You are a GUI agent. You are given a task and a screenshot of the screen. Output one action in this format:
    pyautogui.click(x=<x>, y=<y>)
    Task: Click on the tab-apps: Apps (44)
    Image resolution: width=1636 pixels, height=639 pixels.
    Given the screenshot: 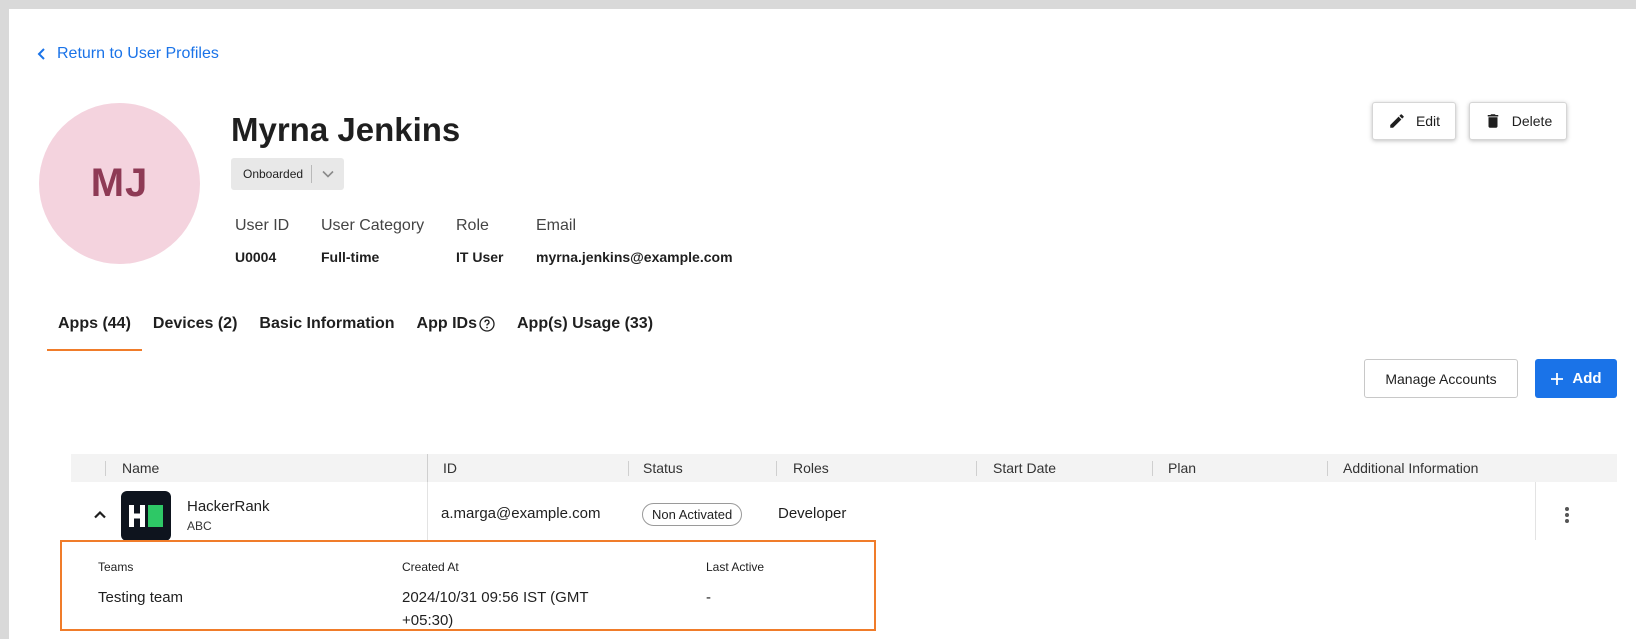 What is the action you would take?
    pyautogui.click(x=94, y=329)
    